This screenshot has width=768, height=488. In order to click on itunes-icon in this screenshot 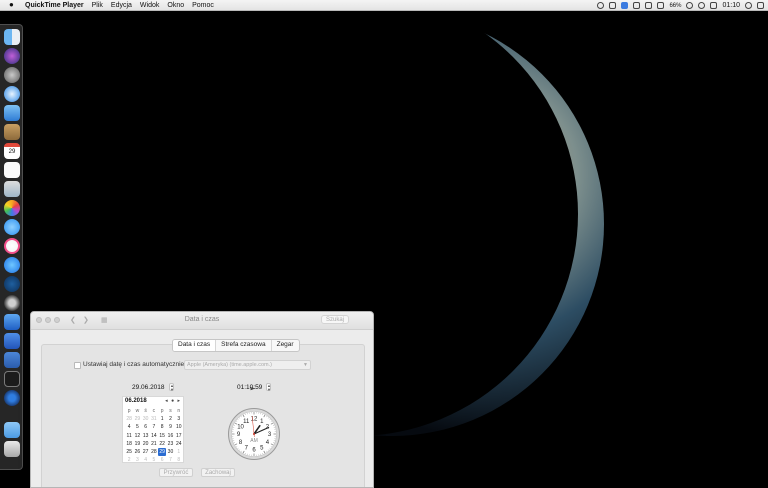, I will do `click(12, 246)`.